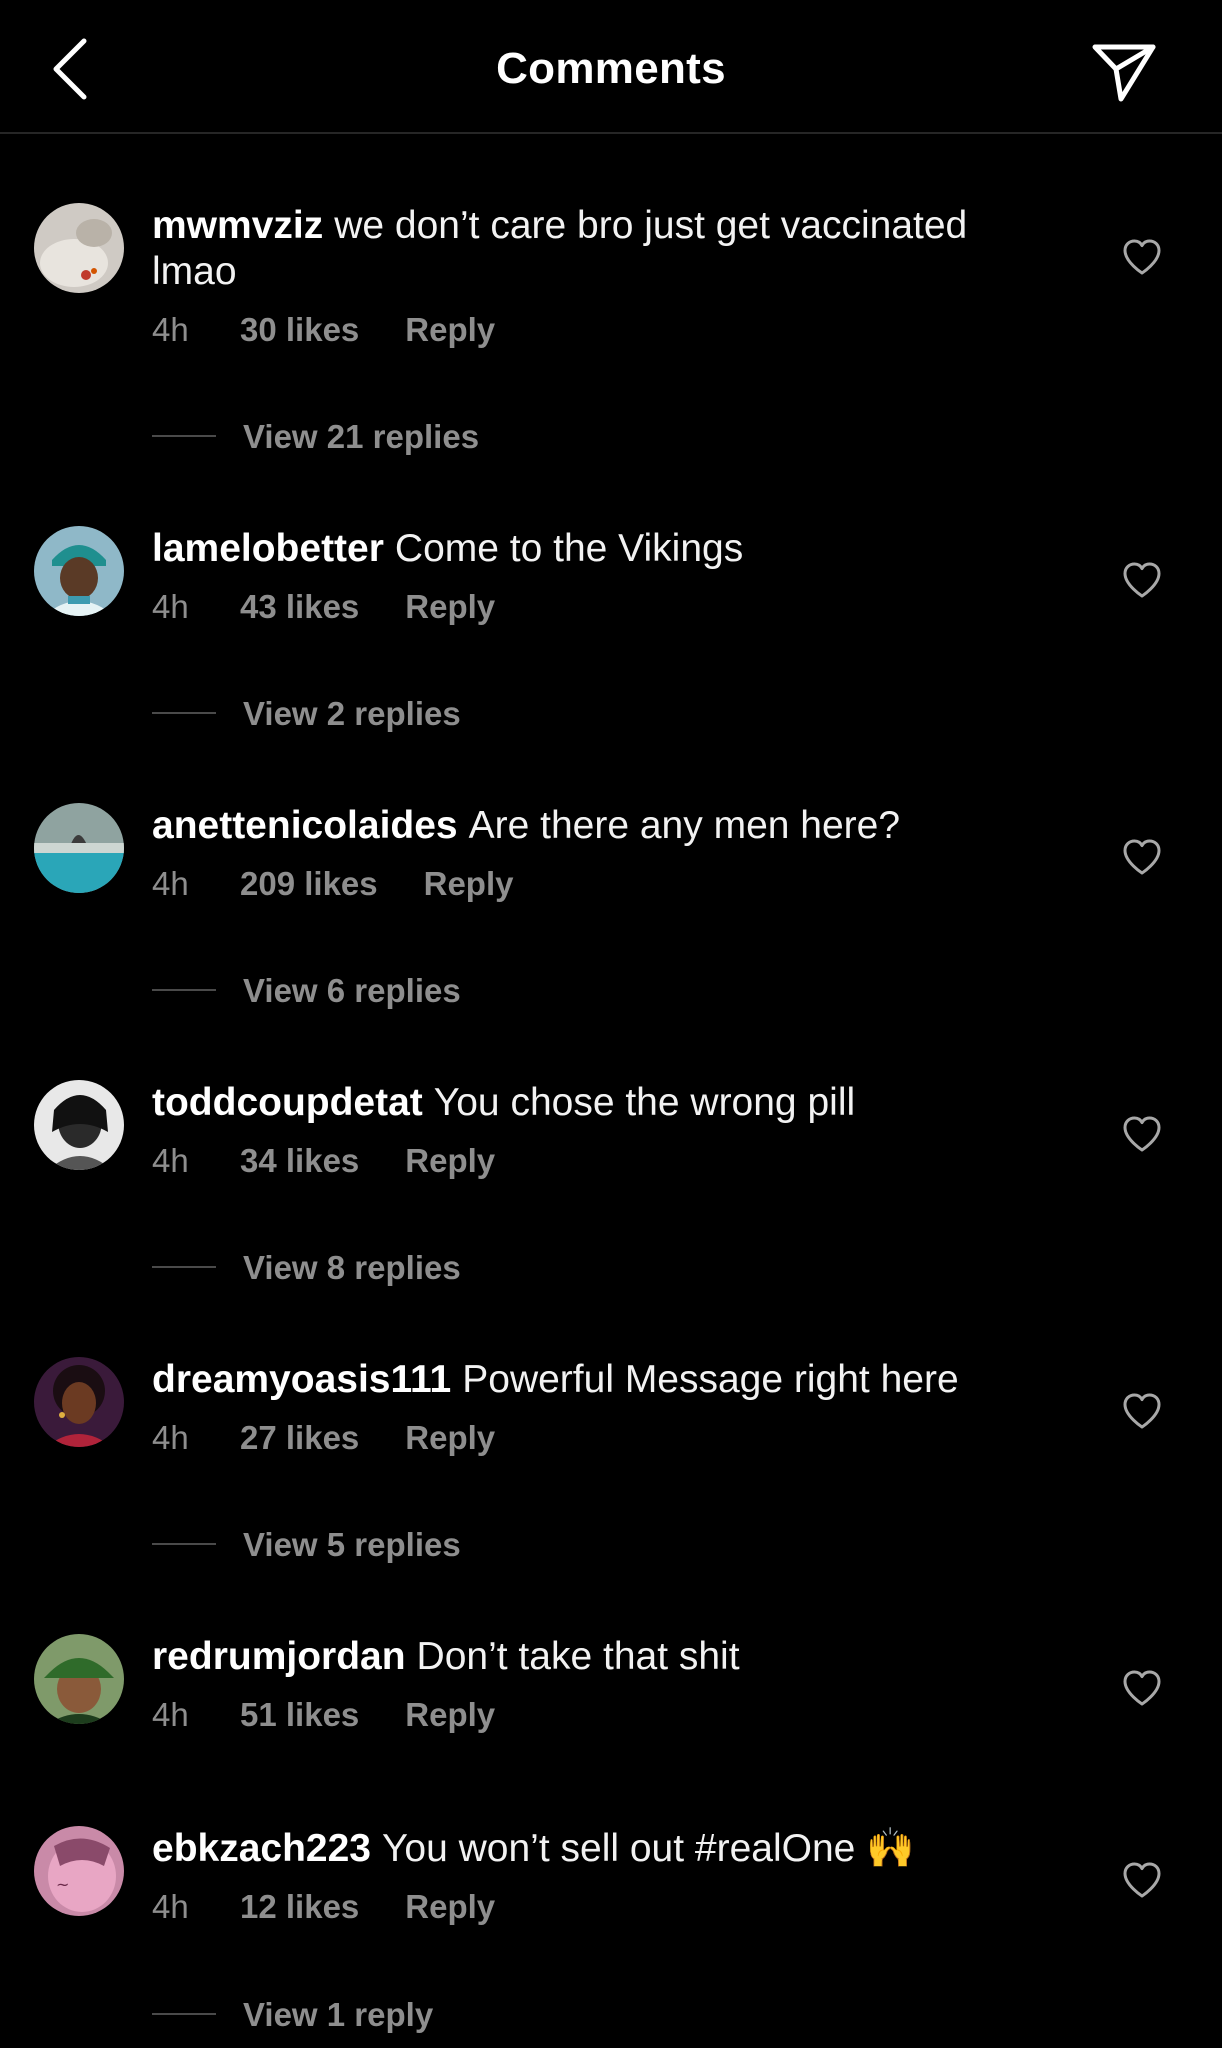 The width and height of the screenshot is (1222, 2048). I want to click on comment-likes: 43 likes, so click(299, 606).